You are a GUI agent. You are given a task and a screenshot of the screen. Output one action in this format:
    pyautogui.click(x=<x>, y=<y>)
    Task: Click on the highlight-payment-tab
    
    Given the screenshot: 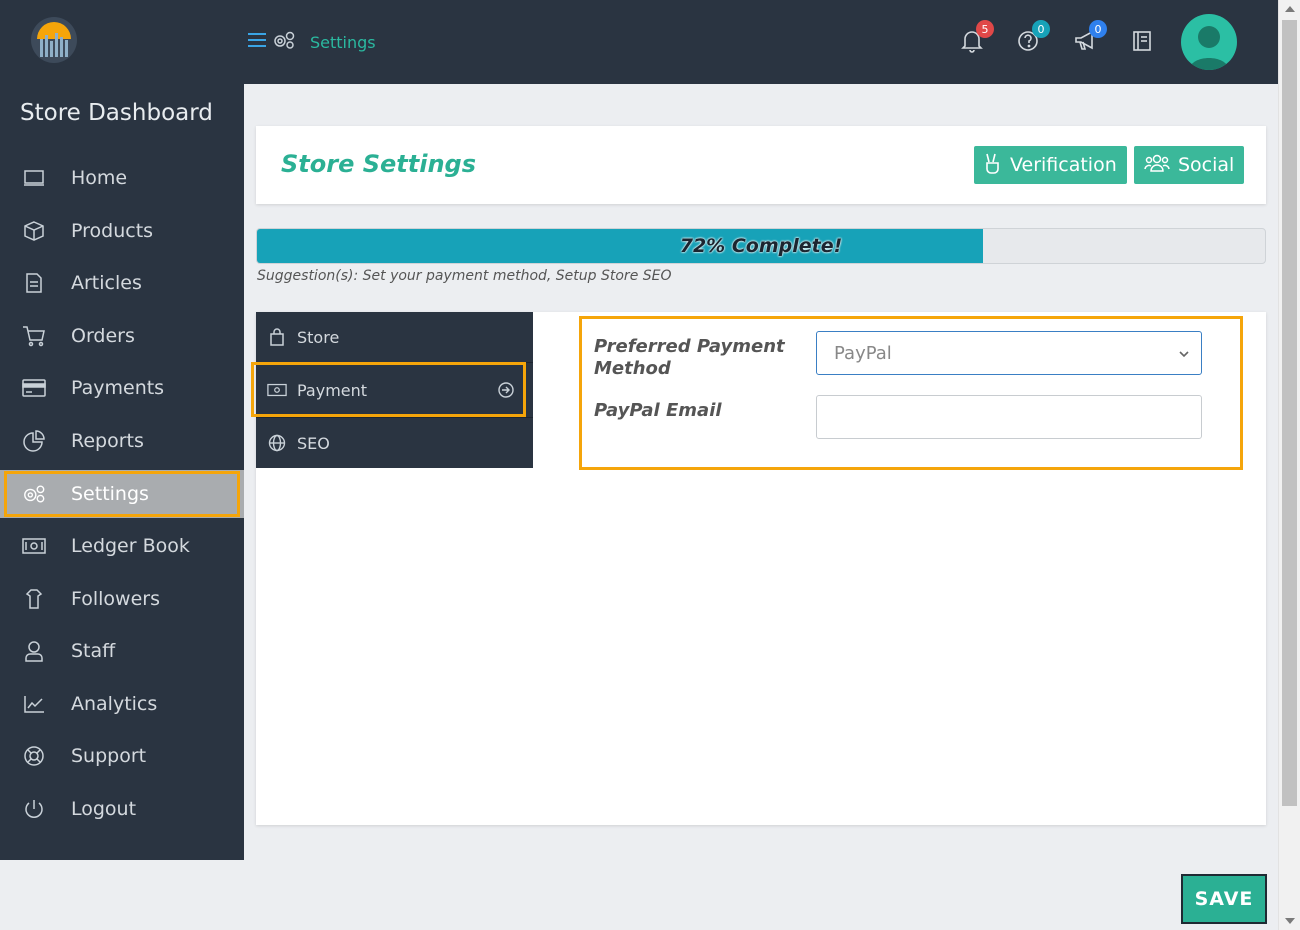 What is the action you would take?
    pyautogui.click(x=388, y=389)
    